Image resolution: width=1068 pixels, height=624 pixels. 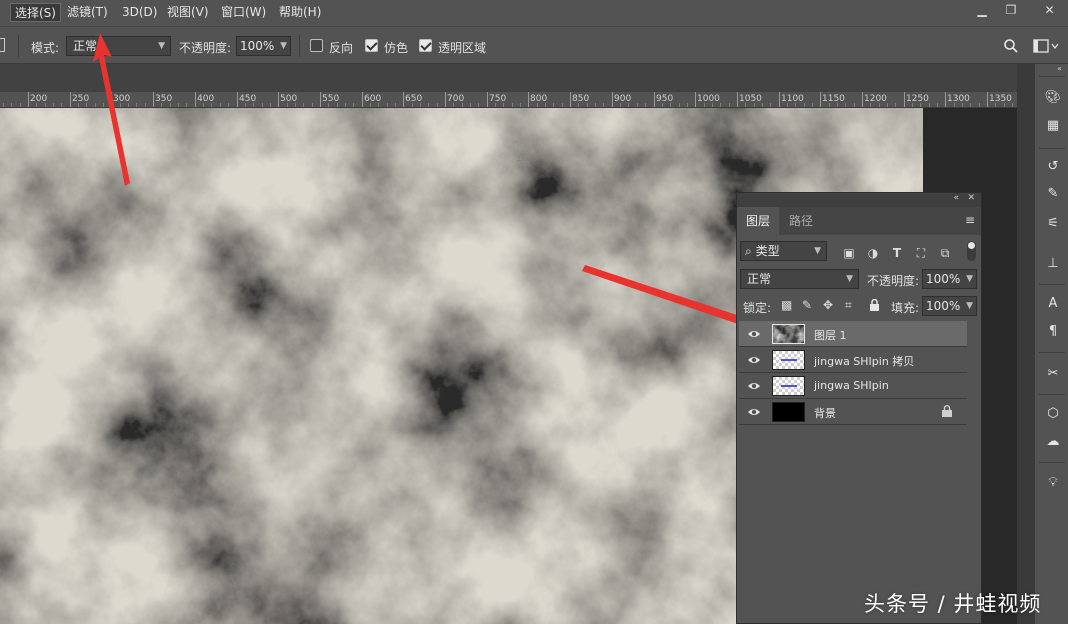 What do you see at coordinates (825, 413) in the screenshot?
I see `layer-name: 背景` at bounding box center [825, 413].